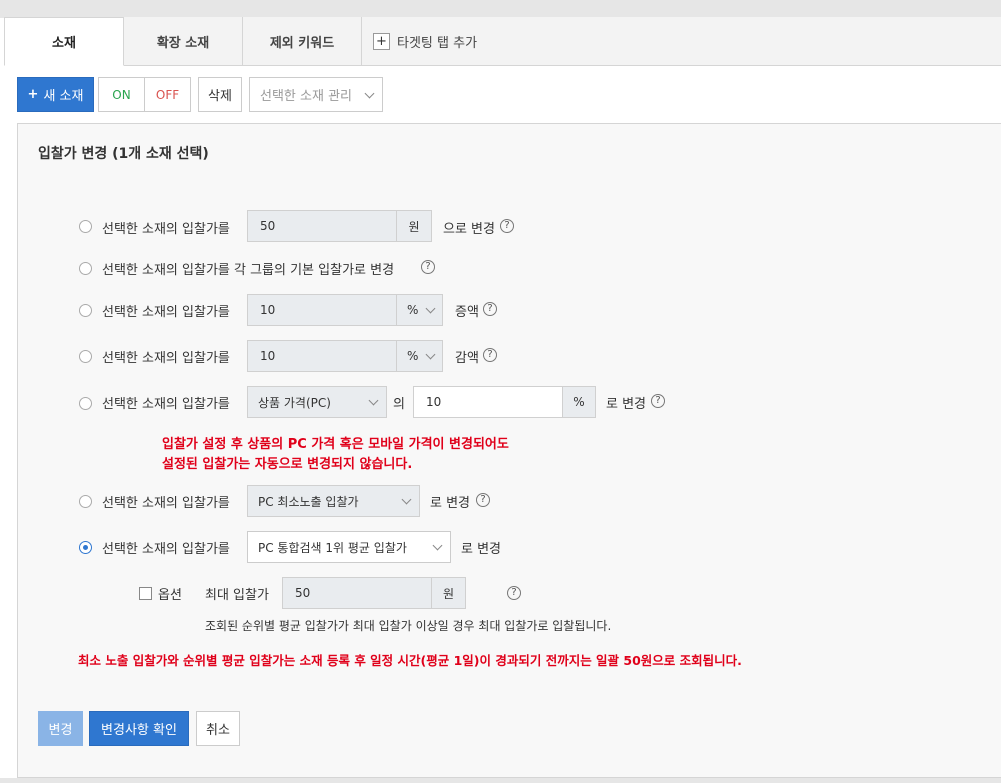  What do you see at coordinates (166, 503) in the screenshot?
I see `option-6-prefix: 선택한 소재의 입찰가를` at bounding box center [166, 503].